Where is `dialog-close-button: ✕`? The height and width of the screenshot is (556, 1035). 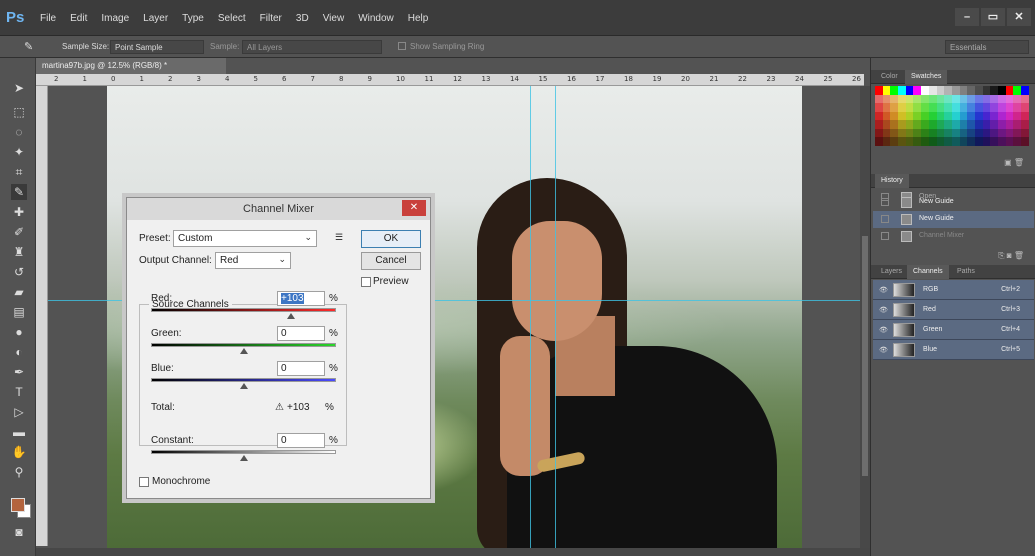 dialog-close-button: ✕ is located at coordinates (414, 208).